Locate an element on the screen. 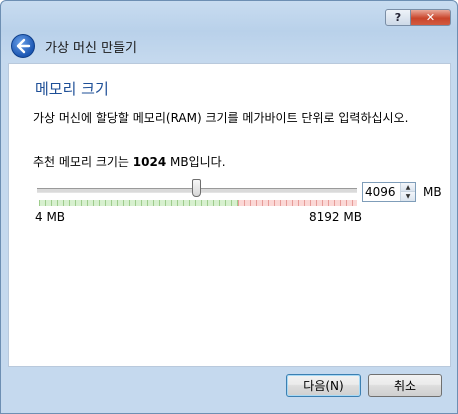 The image size is (458, 414). spin-down-icon: ▼ is located at coordinates (408, 196).